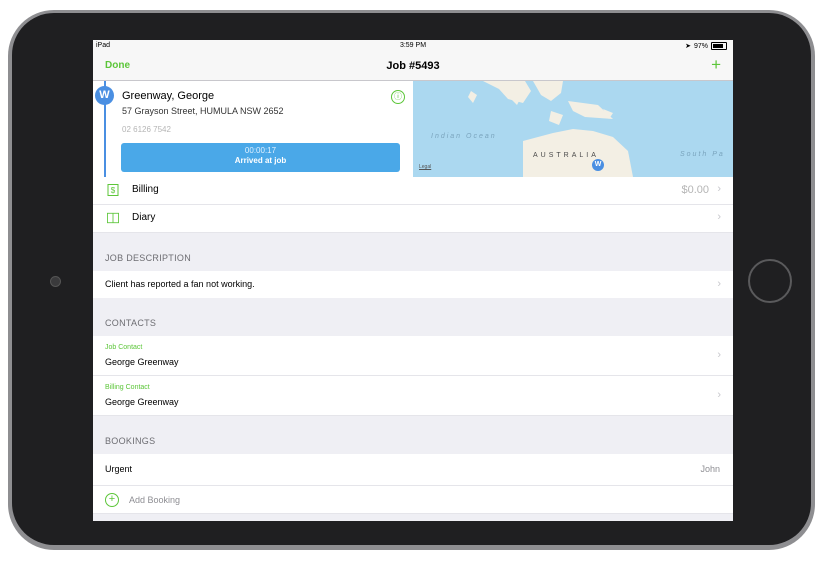 The image size is (827, 562). What do you see at coordinates (710, 469) in the screenshot?
I see `booking-assignee: John` at bounding box center [710, 469].